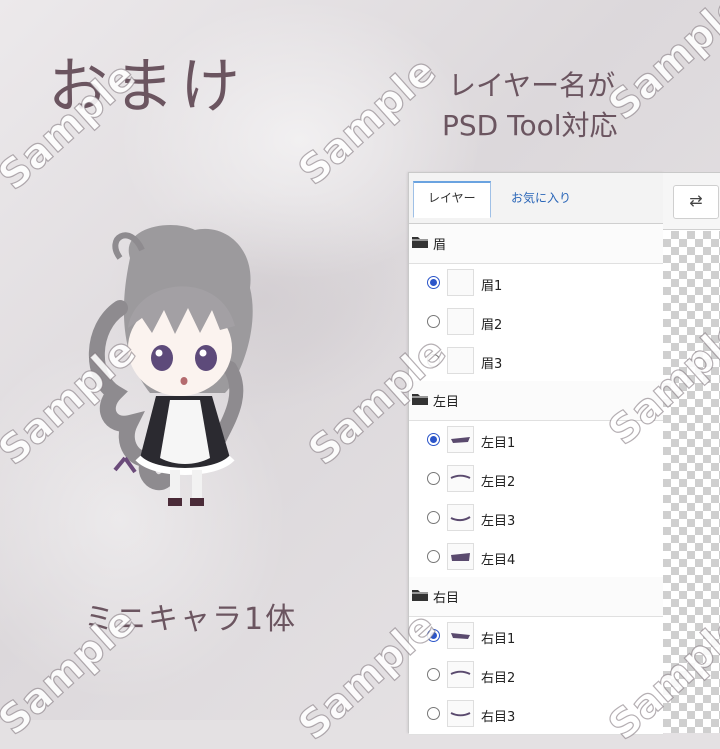  I want to click on layer-name: 左目2, so click(498, 482).